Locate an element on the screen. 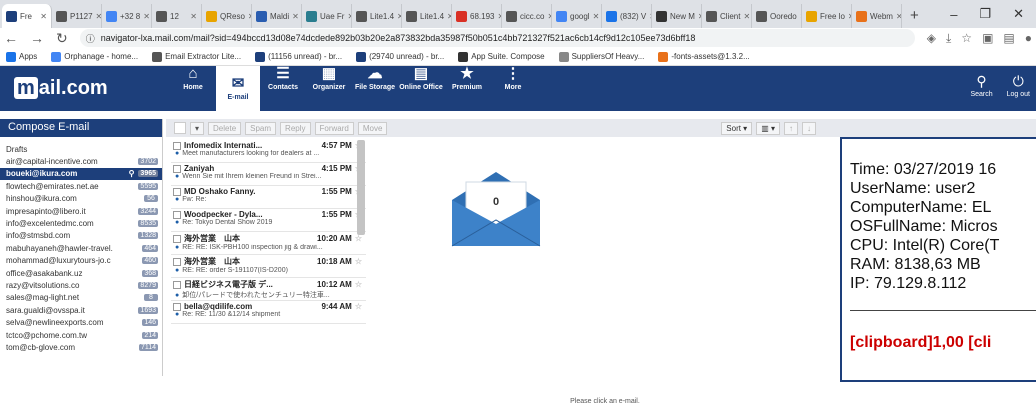  info-icon: ⓘ is located at coordinates (90, 38).